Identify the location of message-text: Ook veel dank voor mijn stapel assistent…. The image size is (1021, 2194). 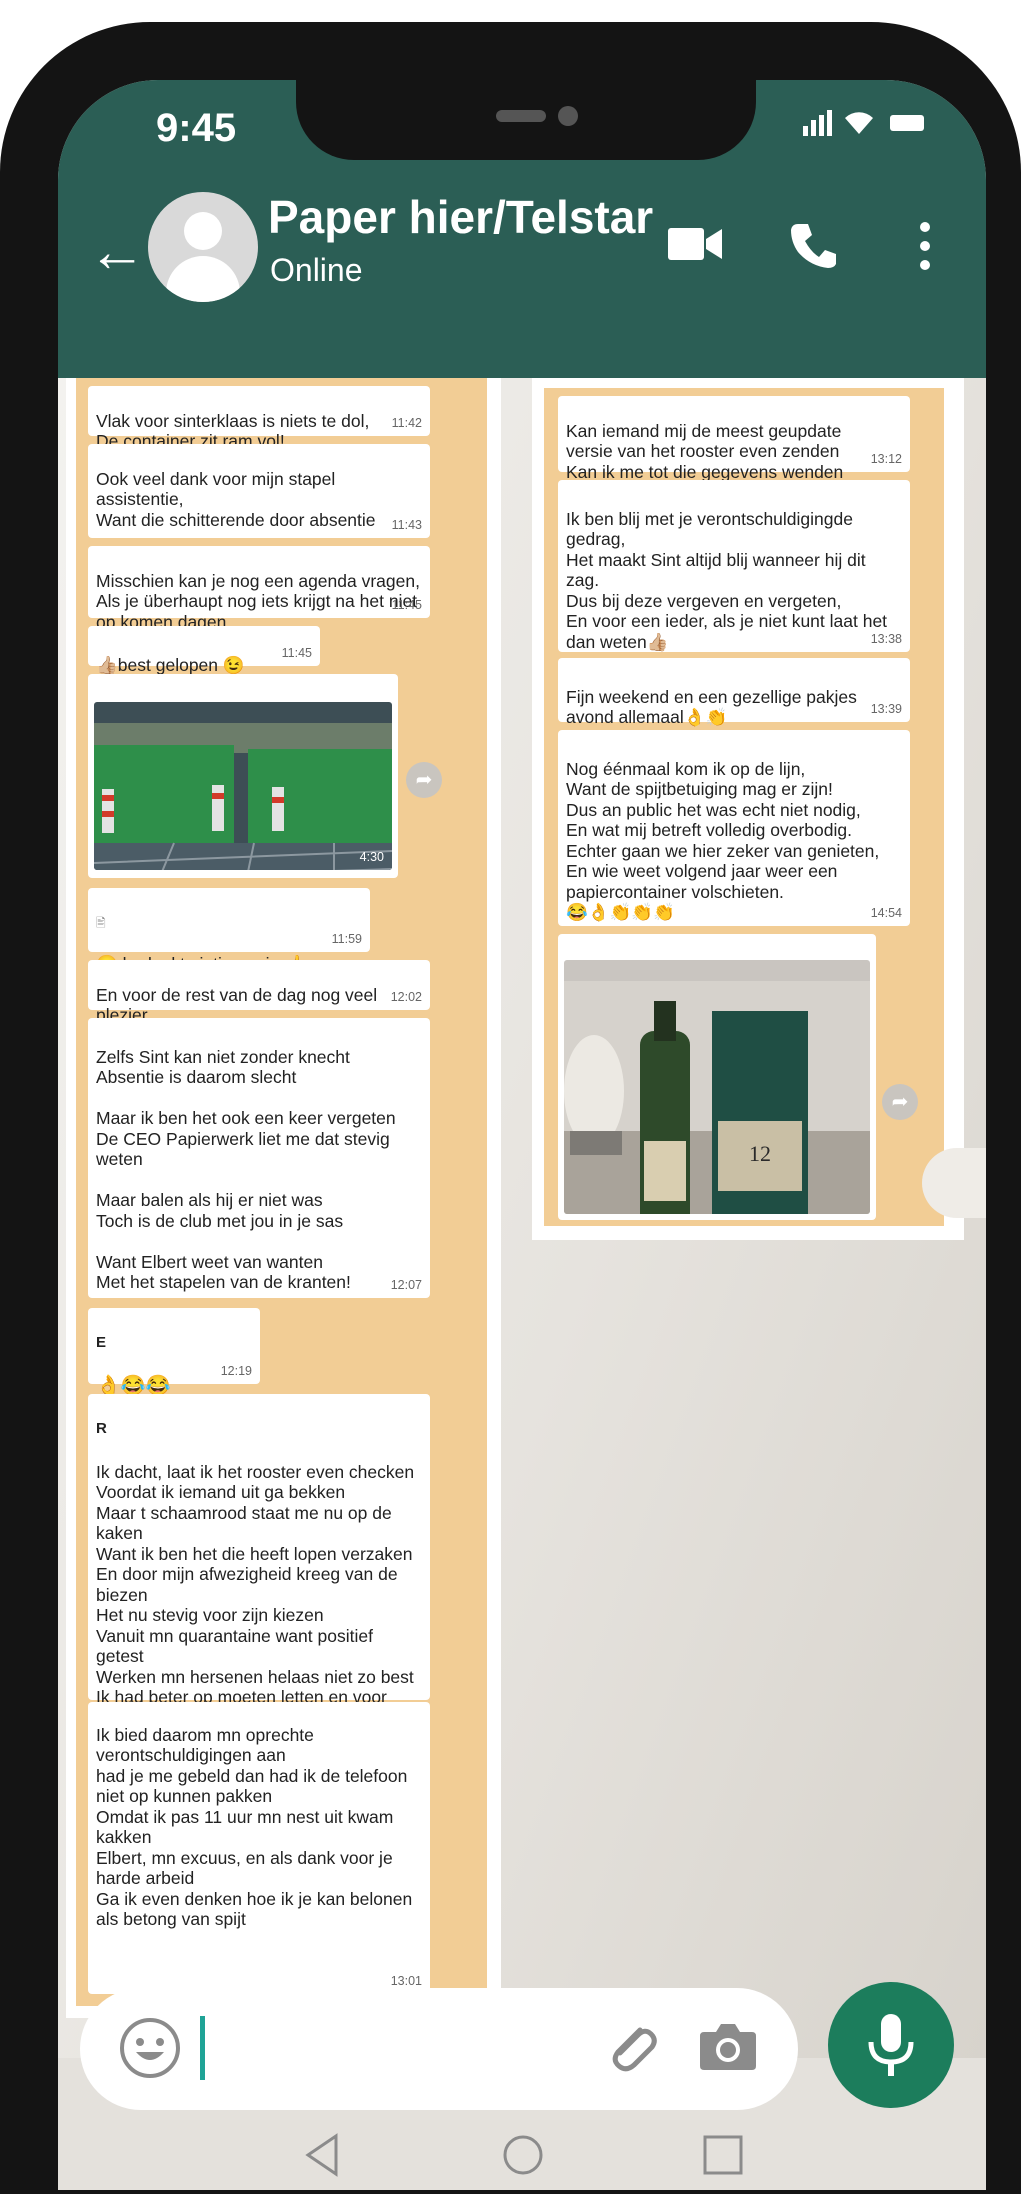
(236, 499).